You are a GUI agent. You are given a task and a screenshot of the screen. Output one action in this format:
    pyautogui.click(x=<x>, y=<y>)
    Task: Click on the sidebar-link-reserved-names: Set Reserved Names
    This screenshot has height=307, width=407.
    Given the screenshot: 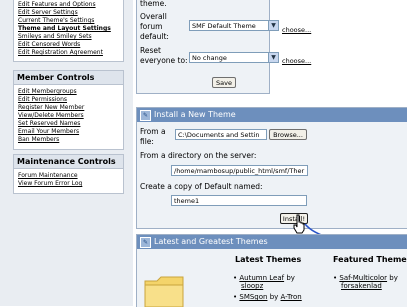 What is the action you would take?
    pyautogui.click(x=68, y=124)
    